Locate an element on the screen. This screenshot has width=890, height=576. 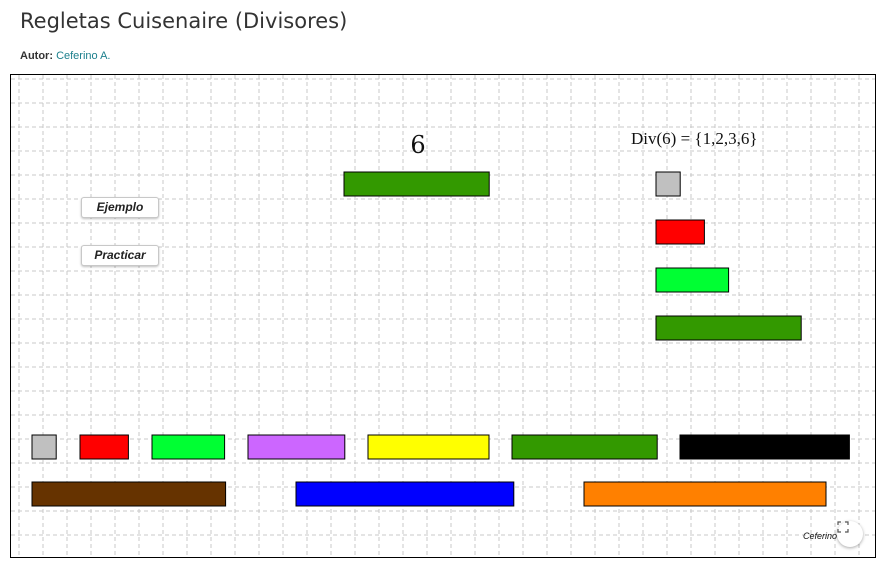
author-link: Ceferino A. is located at coordinates (83, 56).